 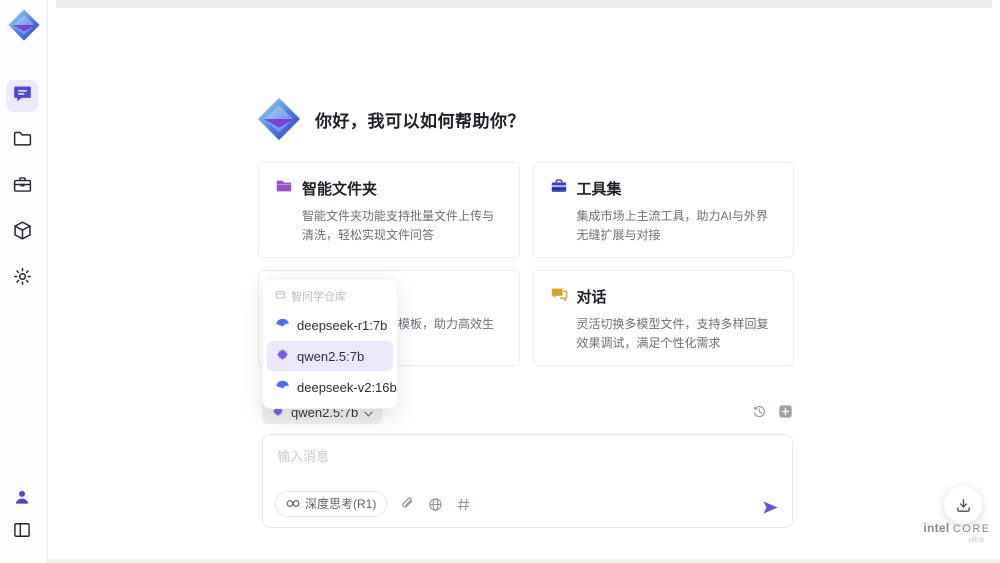 I want to click on input-toolbar: 深度思考(R1), so click(x=373, y=504).